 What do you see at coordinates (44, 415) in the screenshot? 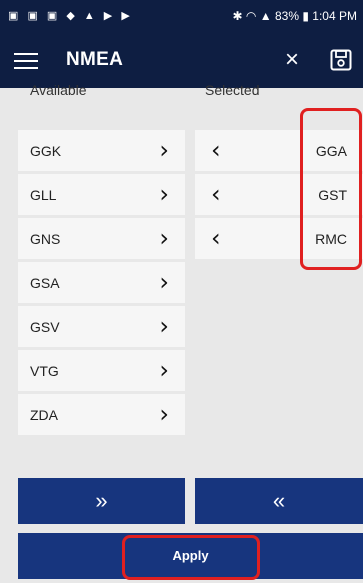
I see `item-label: ZDA` at bounding box center [44, 415].